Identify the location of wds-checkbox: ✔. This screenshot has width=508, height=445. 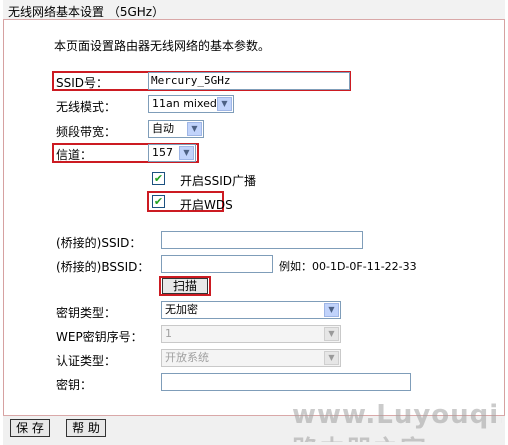
(158, 201).